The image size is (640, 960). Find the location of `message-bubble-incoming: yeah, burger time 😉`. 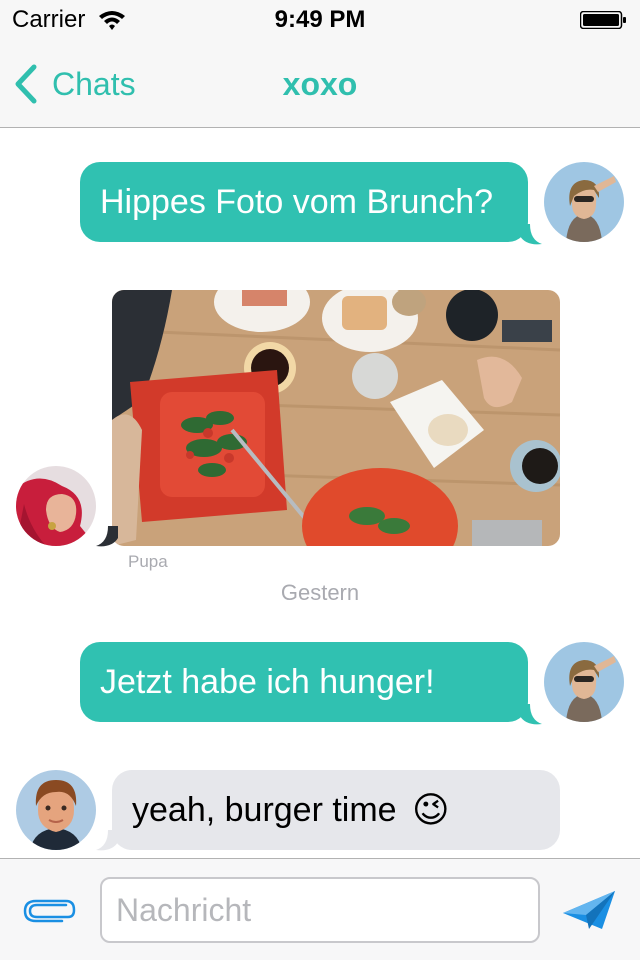

message-bubble-incoming: yeah, burger time 😉 is located at coordinates (336, 810).